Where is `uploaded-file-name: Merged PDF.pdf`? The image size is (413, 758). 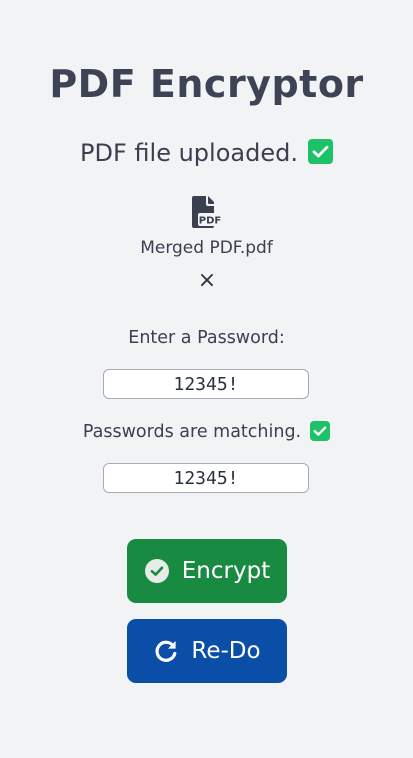 uploaded-file-name: Merged PDF.pdf is located at coordinates (206, 248).